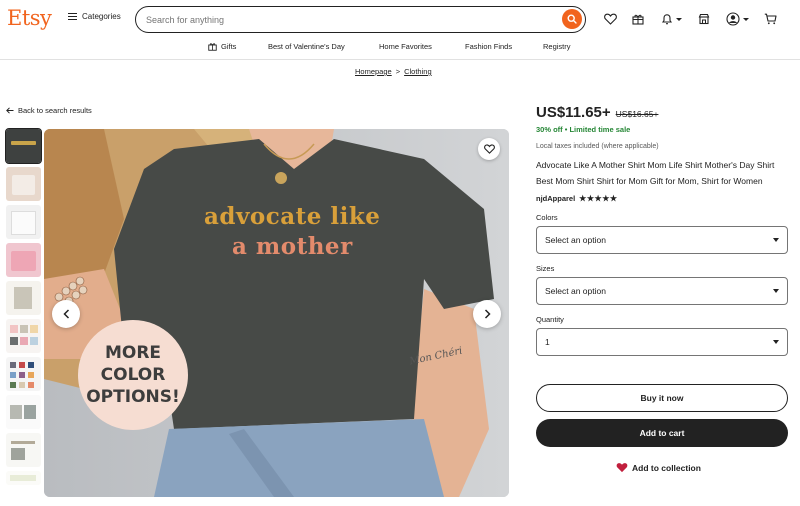 The width and height of the screenshot is (800, 506). Describe the element at coordinates (133, 353) in the screenshot. I see `badge-line-1: MORE` at that location.